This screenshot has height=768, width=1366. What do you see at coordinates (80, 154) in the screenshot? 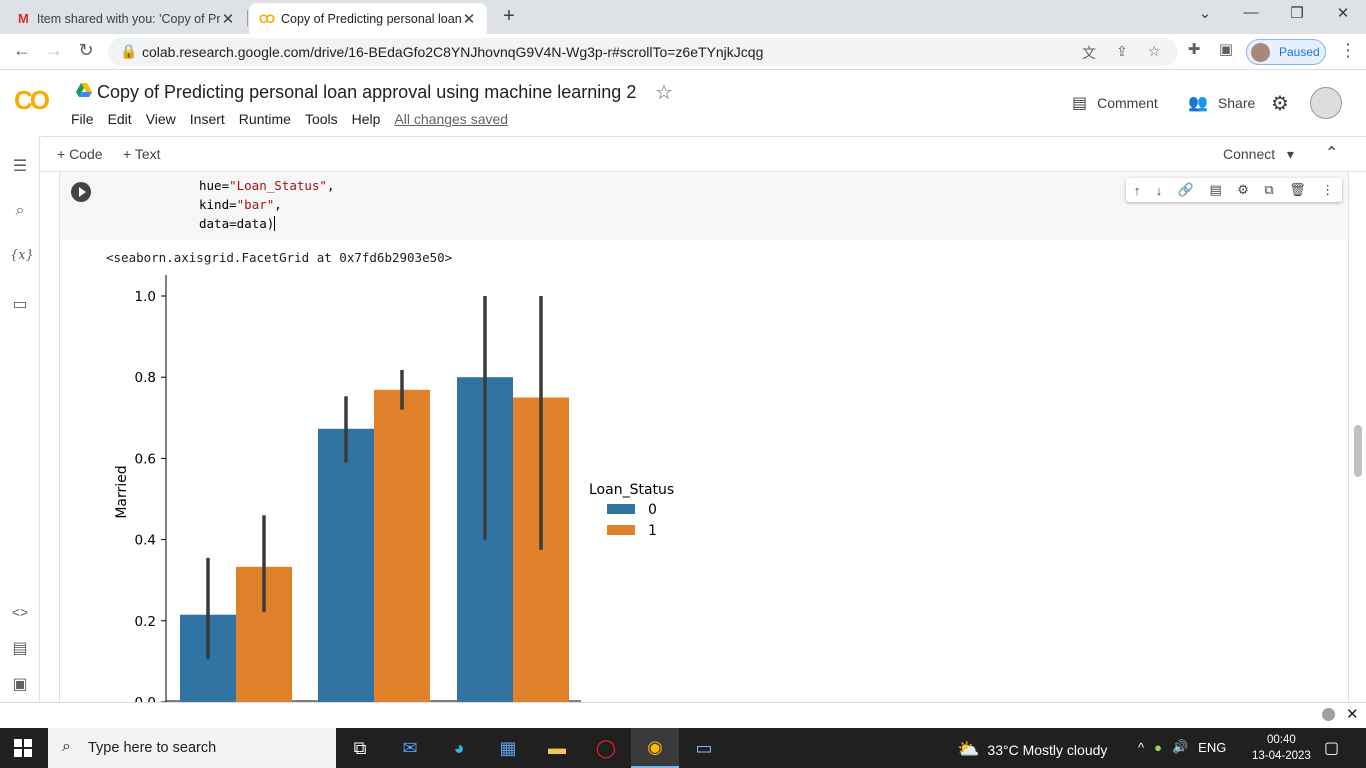
I see `add-code-button: + Code` at bounding box center [80, 154].